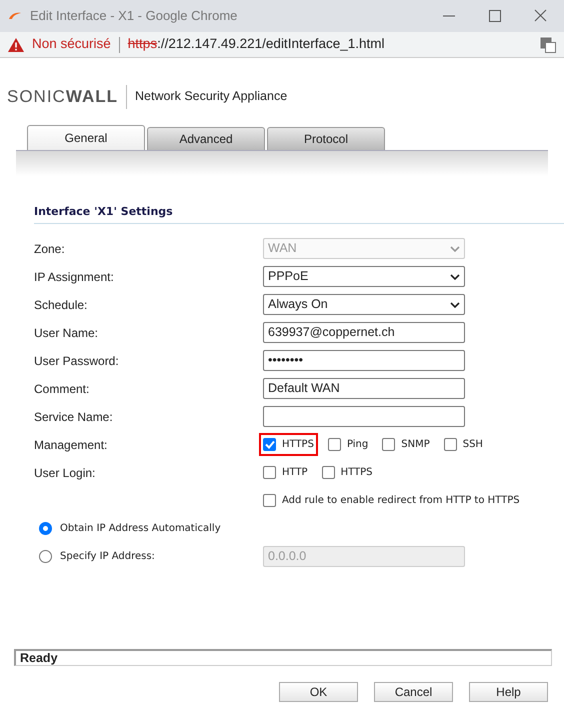  What do you see at coordinates (62, 389) in the screenshot?
I see `field-label: Comment:` at bounding box center [62, 389].